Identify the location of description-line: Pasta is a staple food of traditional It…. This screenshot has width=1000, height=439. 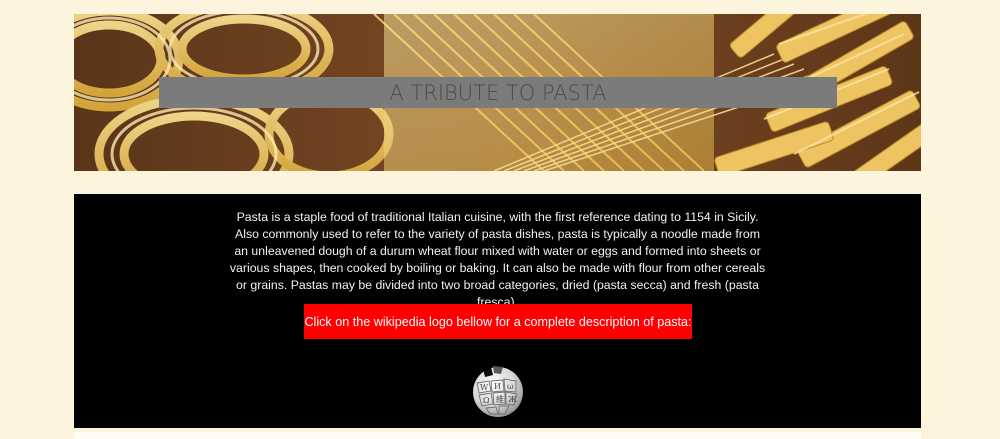
(497, 217).